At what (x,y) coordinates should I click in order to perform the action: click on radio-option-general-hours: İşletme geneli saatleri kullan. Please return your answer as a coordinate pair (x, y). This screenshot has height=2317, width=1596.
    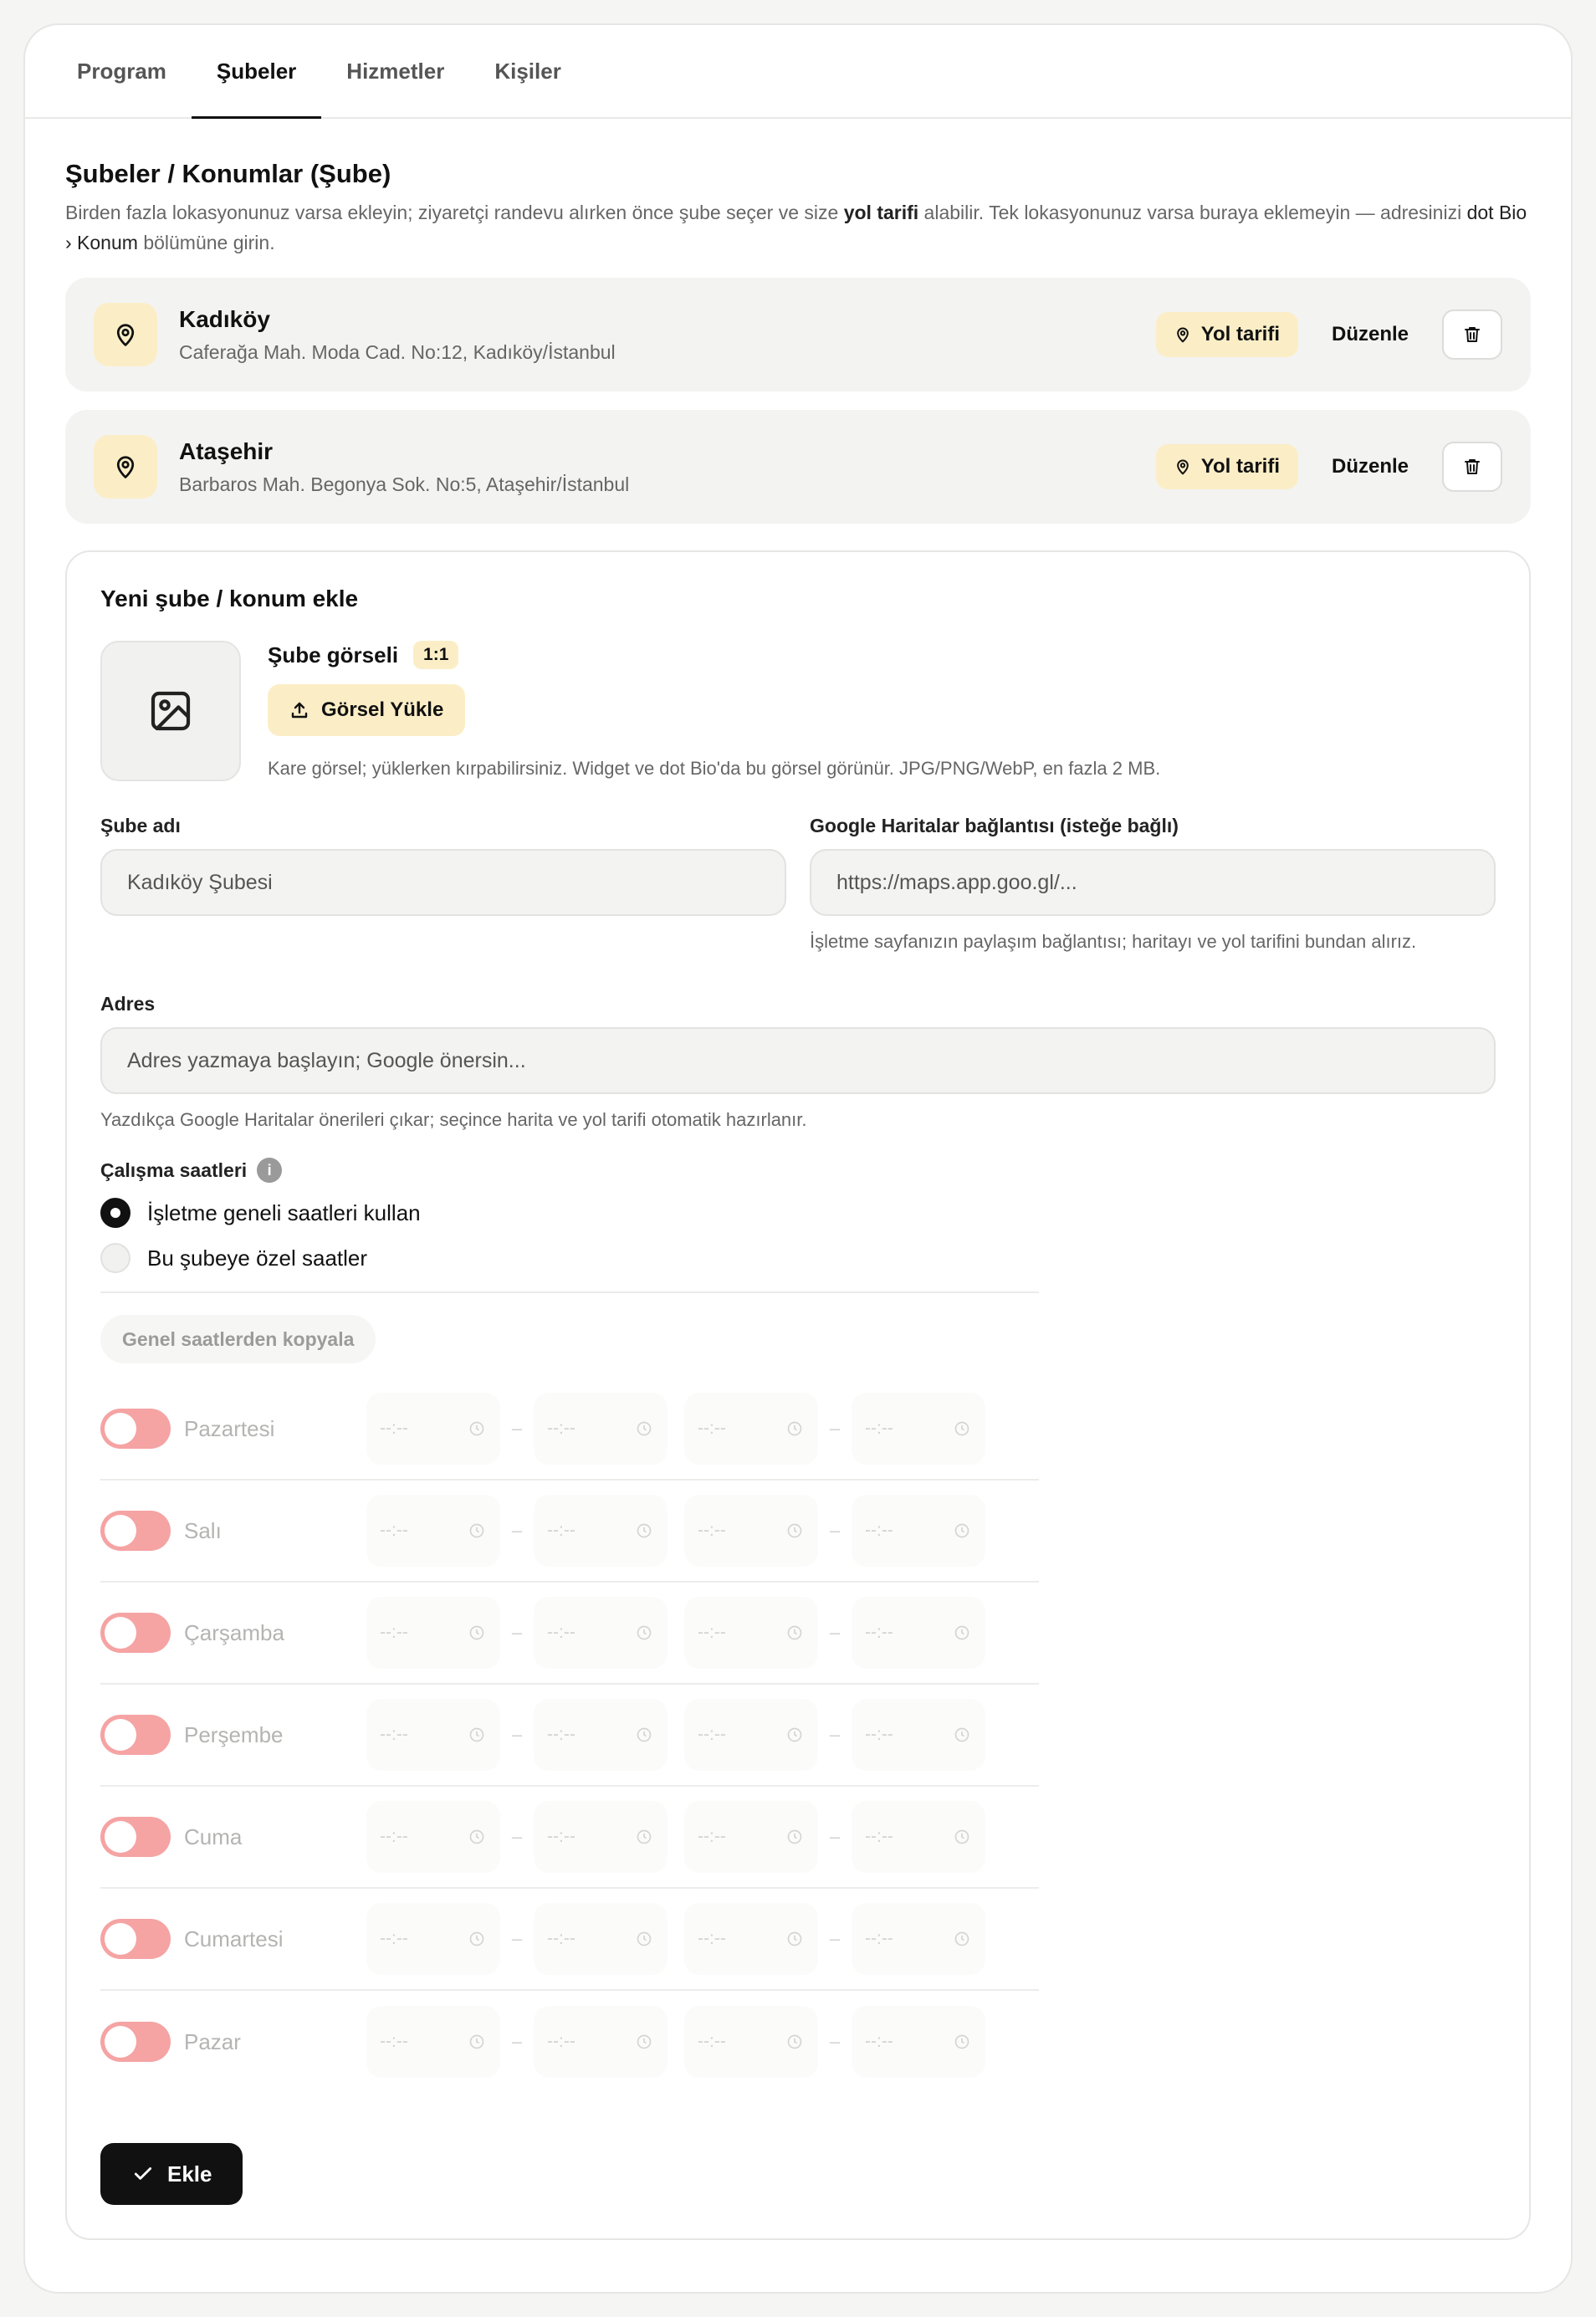
    Looking at the image, I should click on (798, 1213).